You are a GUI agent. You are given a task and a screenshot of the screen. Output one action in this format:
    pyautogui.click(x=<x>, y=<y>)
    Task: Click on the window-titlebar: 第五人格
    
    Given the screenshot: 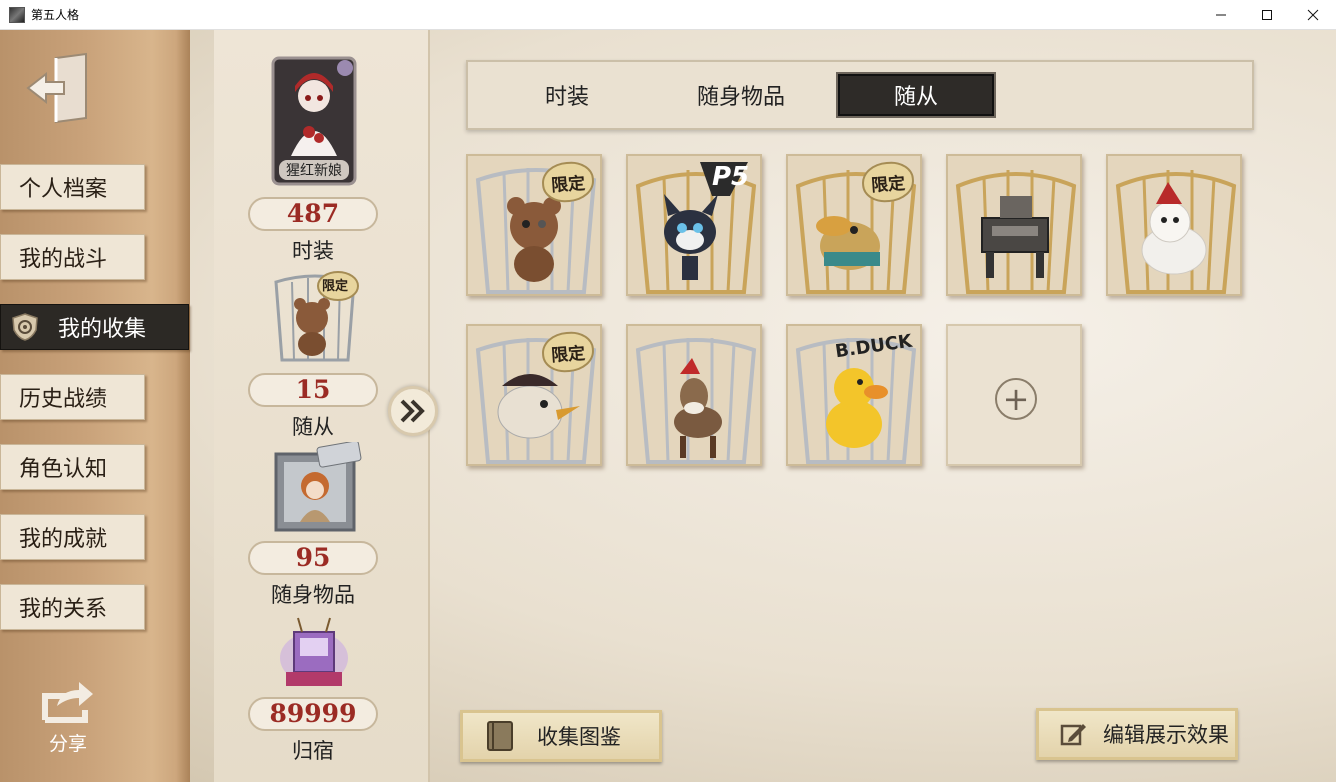 What is the action you would take?
    pyautogui.click(x=668, y=15)
    